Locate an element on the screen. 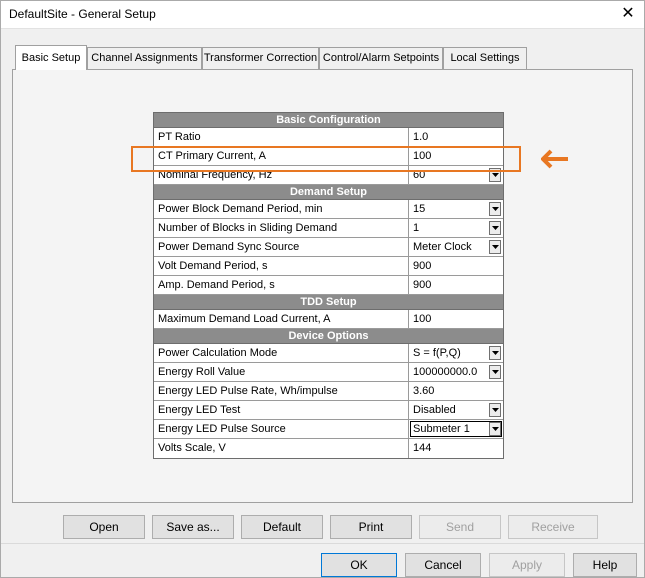  row-pt-ratio: PT Ratio 1.0 is located at coordinates (328, 137).